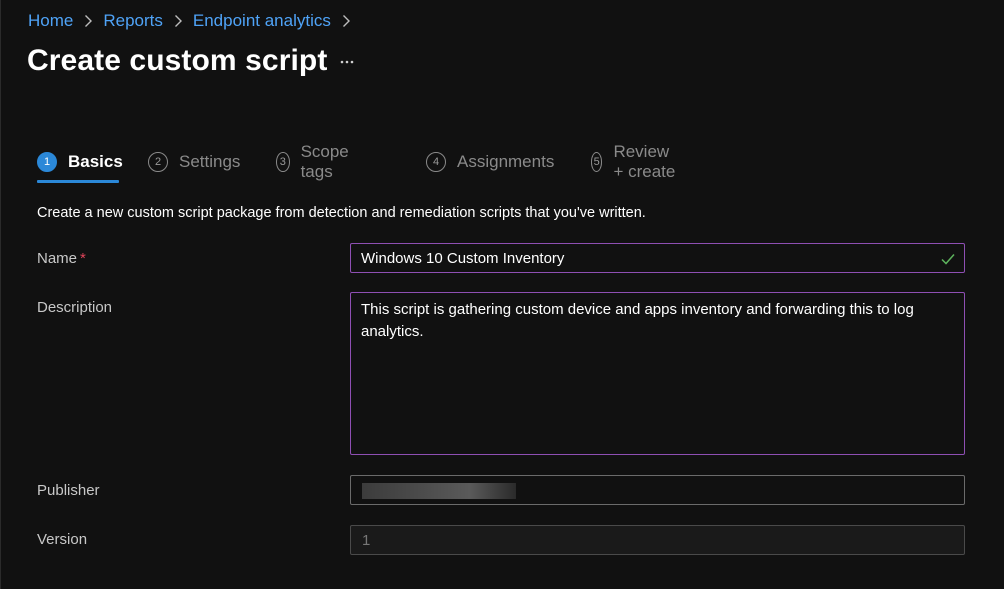 The width and height of the screenshot is (1004, 589). What do you see at coordinates (262, 21) in the screenshot?
I see `breadcrumb-endpoint-analytics-link: Endpoint analytics` at bounding box center [262, 21].